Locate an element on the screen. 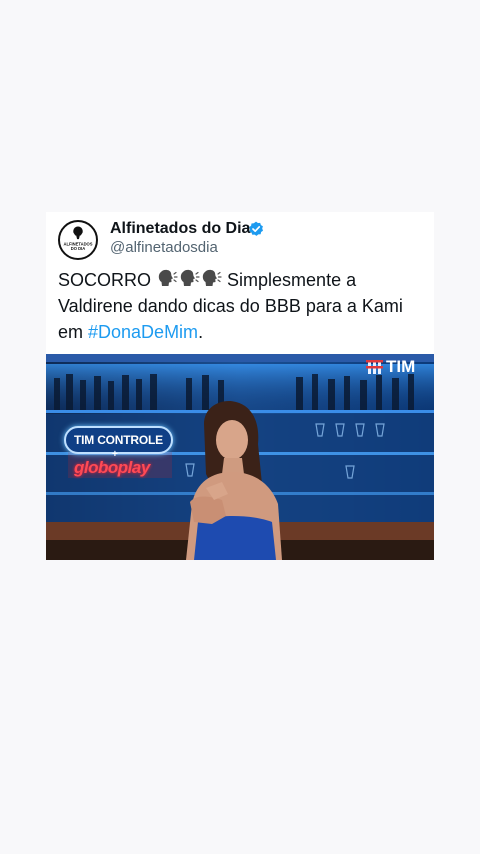 The image size is (480, 854). author-handle: @alfinetadosdia is located at coordinates (164, 247).